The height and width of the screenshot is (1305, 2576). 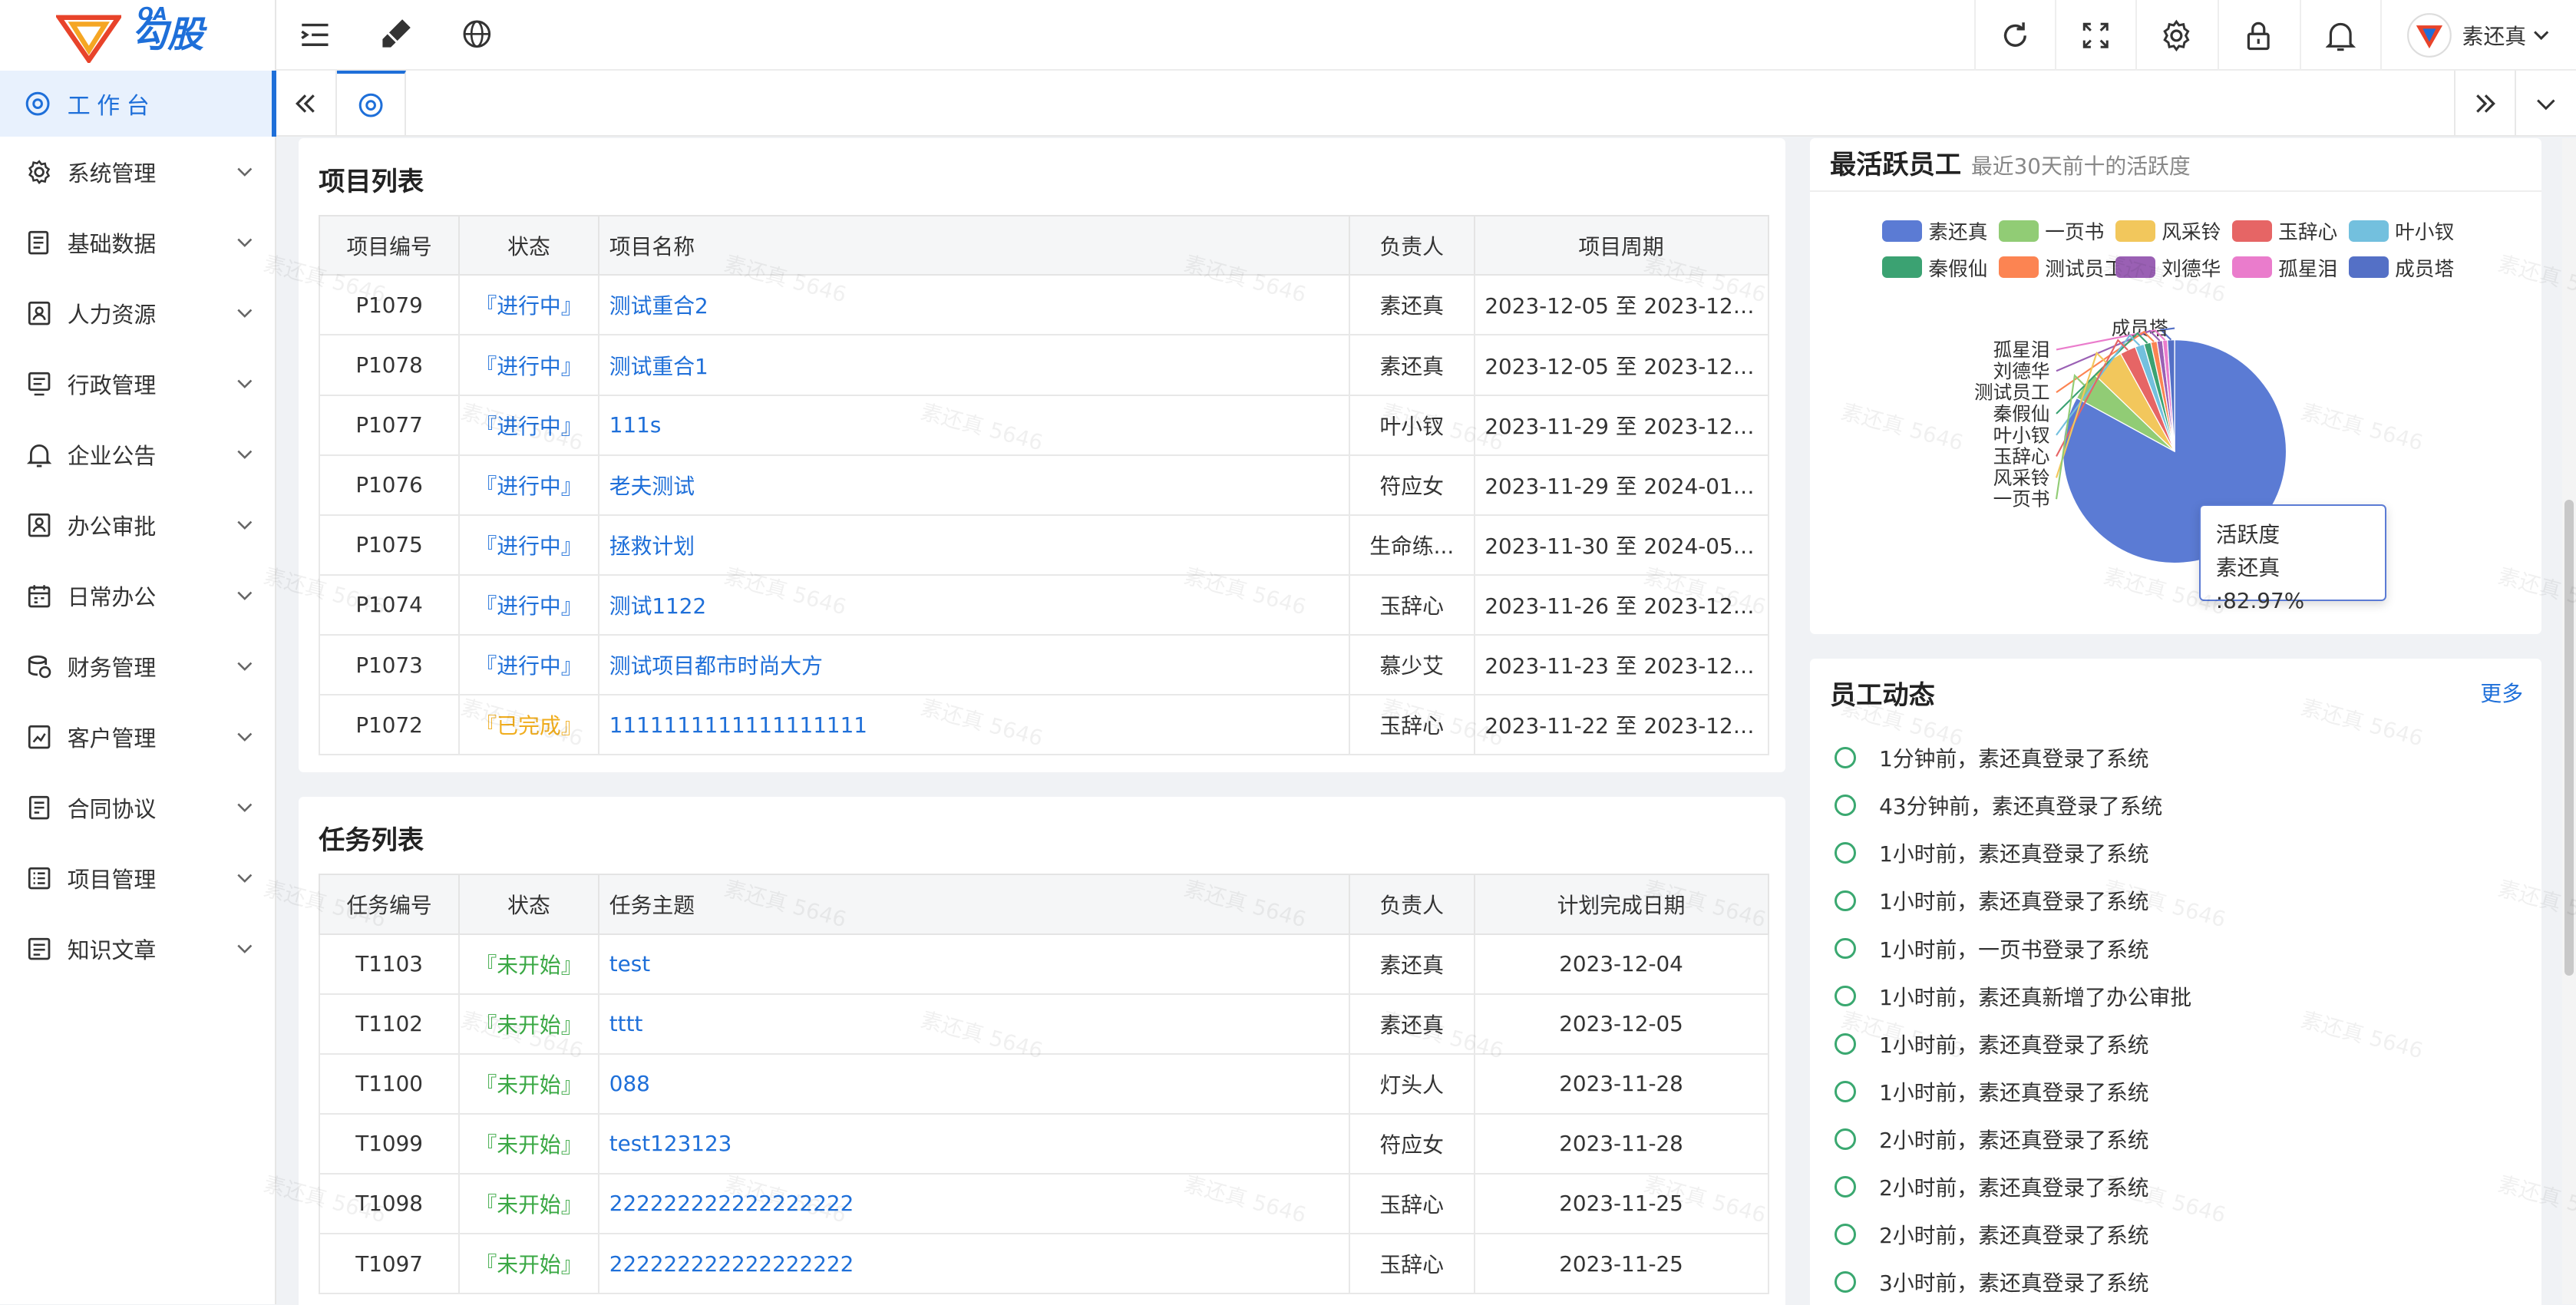 I want to click on sidebar-item-dashboard: 工作台, so click(x=138, y=104).